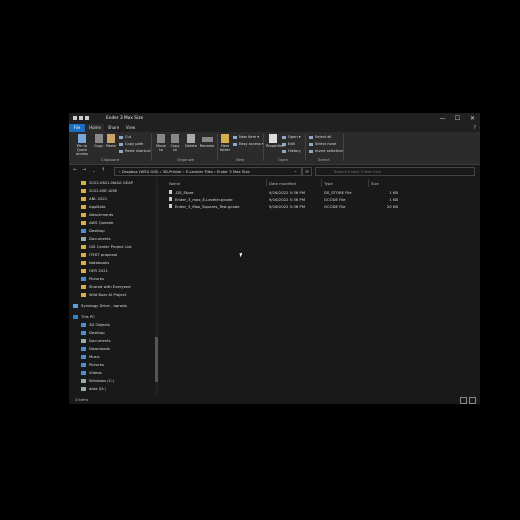 This screenshot has height=520, width=520. I want to click on desktop-icon, so click(83, 333).